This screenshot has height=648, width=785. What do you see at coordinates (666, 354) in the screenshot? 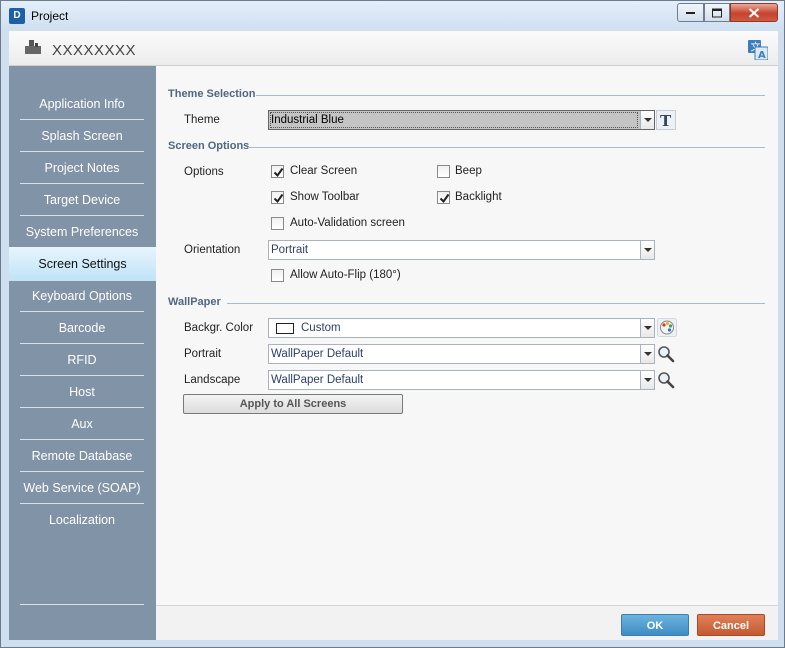
I see `portrait-search-icon` at bounding box center [666, 354].